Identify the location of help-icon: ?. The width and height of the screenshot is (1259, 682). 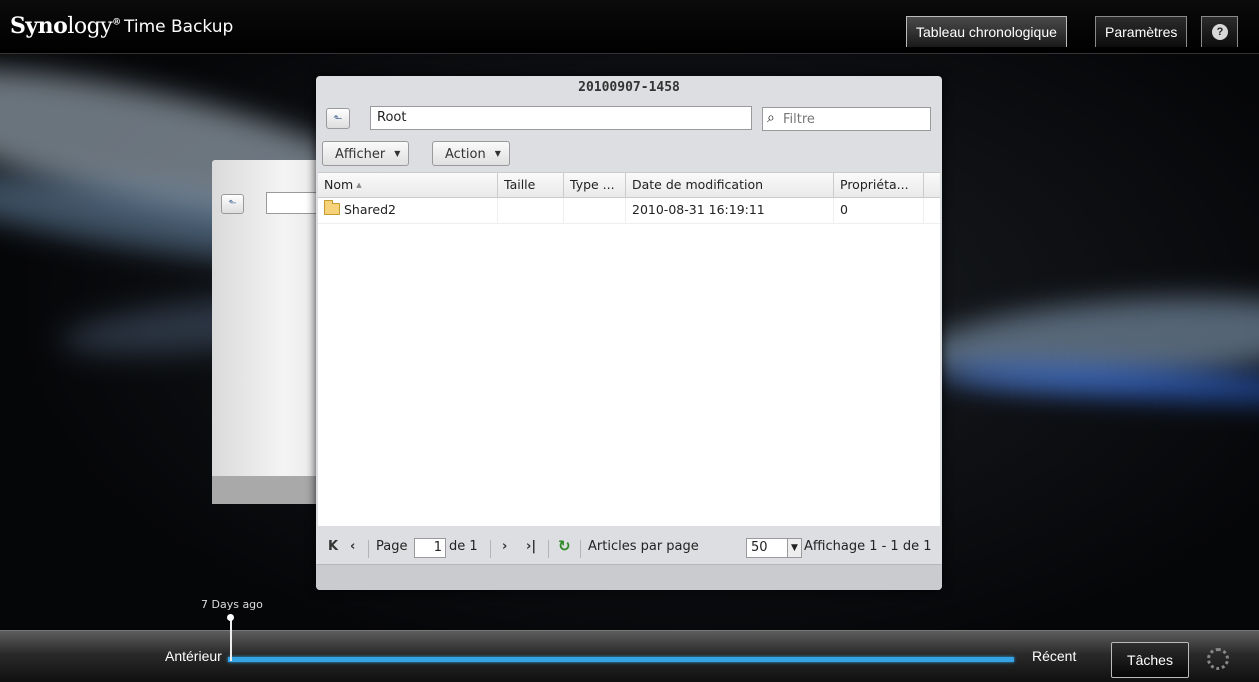
(1220, 32).